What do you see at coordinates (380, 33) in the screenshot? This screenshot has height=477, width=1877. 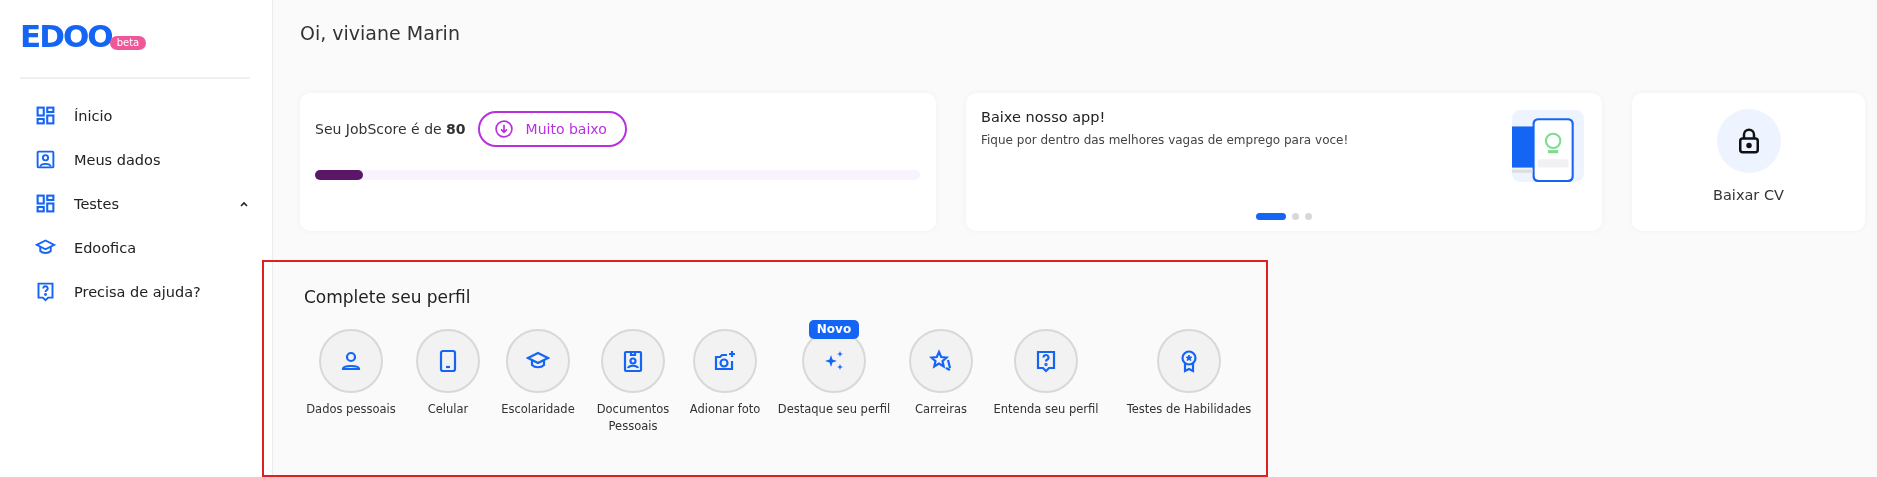 I see `greeting-heading: Oi, viviane Marin` at bounding box center [380, 33].